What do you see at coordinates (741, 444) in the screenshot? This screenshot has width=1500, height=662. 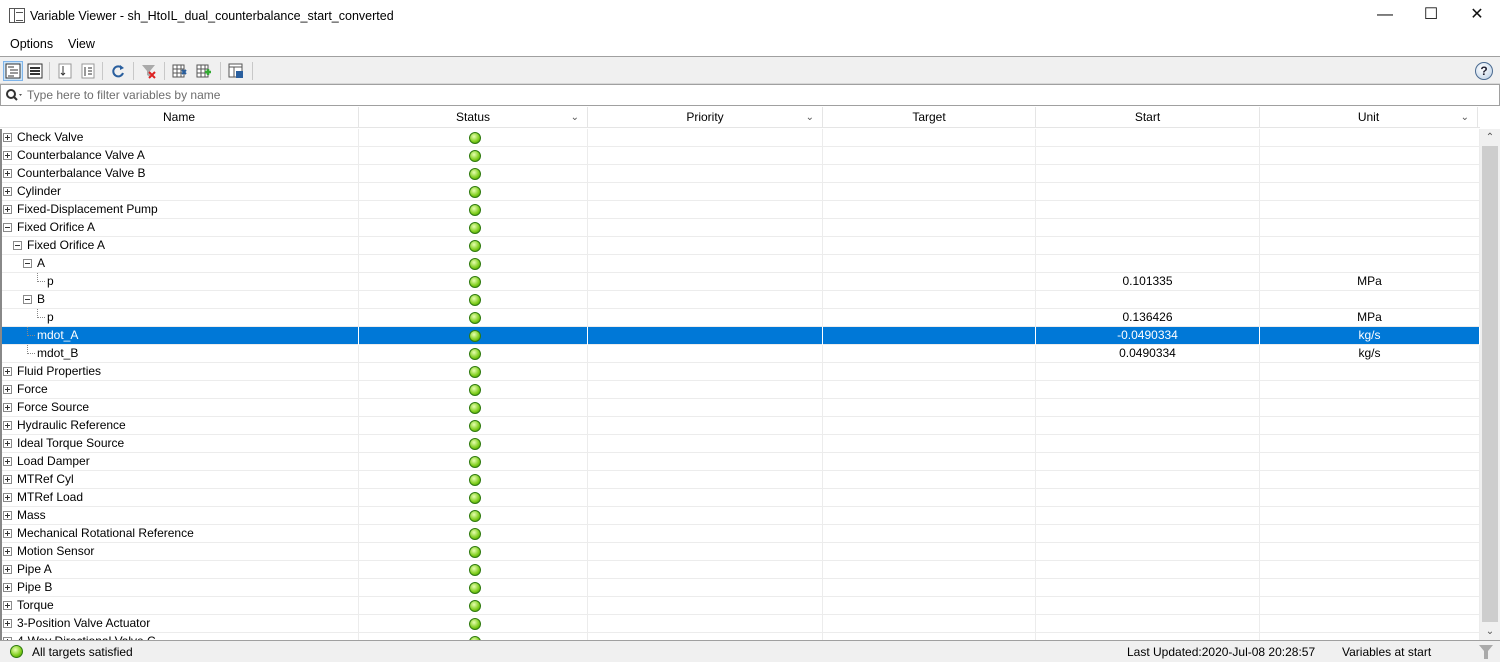 I see `table-row: Ideal Torque Source` at bounding box center [741, 444].